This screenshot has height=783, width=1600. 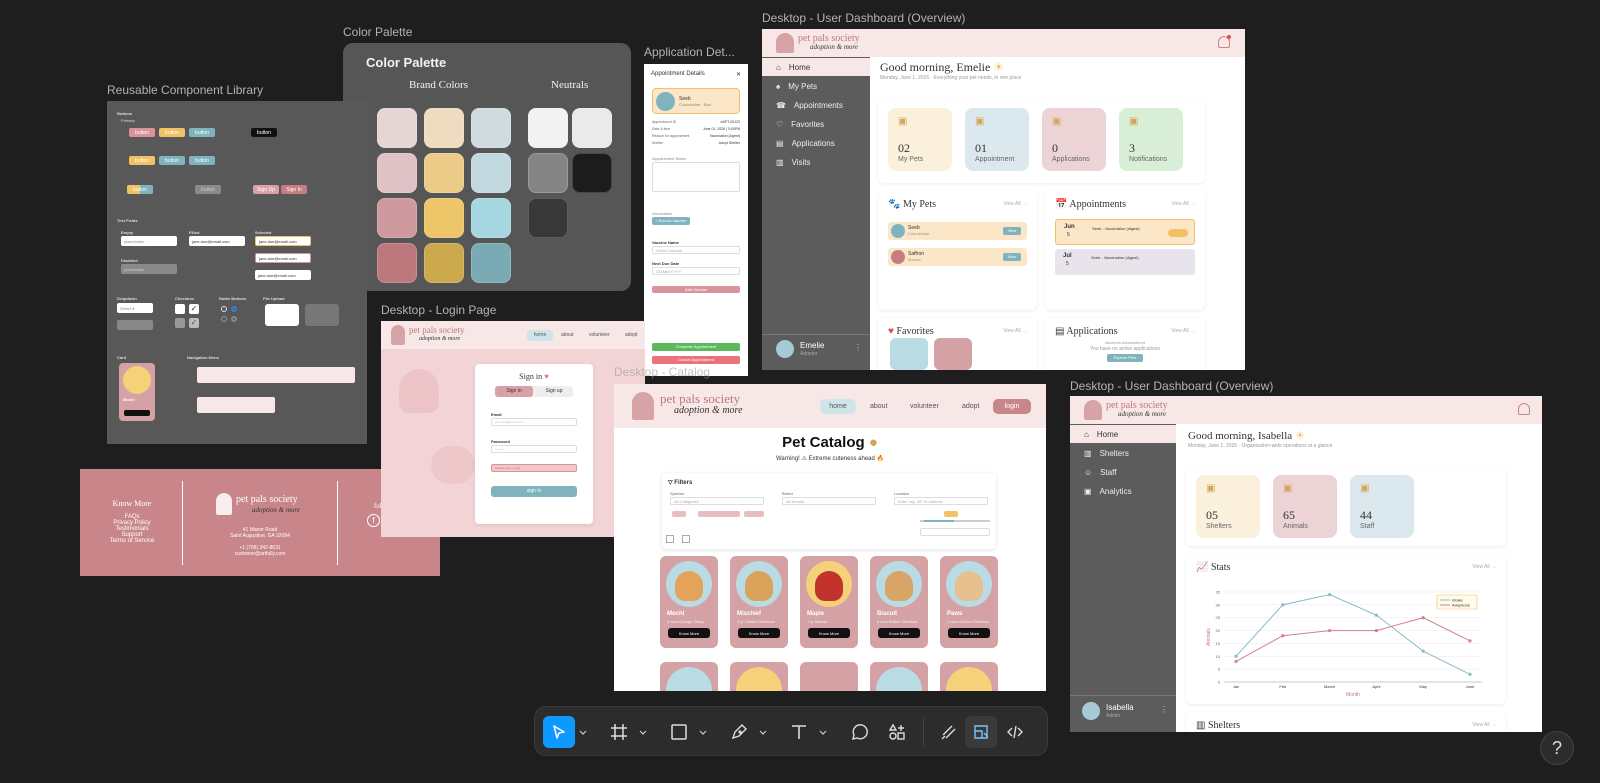 I want to click on tab-sign-up: Sign up, so click(x=554, y=391).